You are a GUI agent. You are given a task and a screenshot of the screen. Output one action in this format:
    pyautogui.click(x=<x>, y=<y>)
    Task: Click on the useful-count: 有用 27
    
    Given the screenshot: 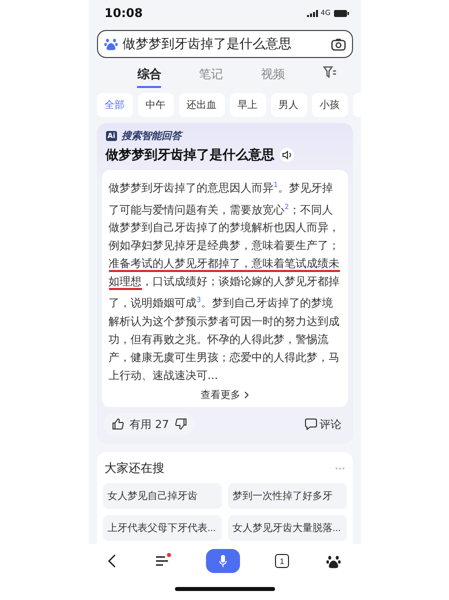 What is the action you would take?
    pyautogui.click(x=149, y=424)
    